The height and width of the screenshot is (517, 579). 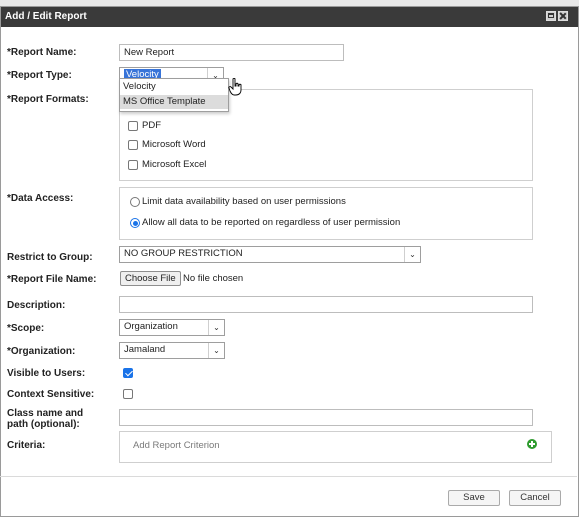 I want to click on report-file-name-label: *Report File Name:, so click(x=52, y=279).